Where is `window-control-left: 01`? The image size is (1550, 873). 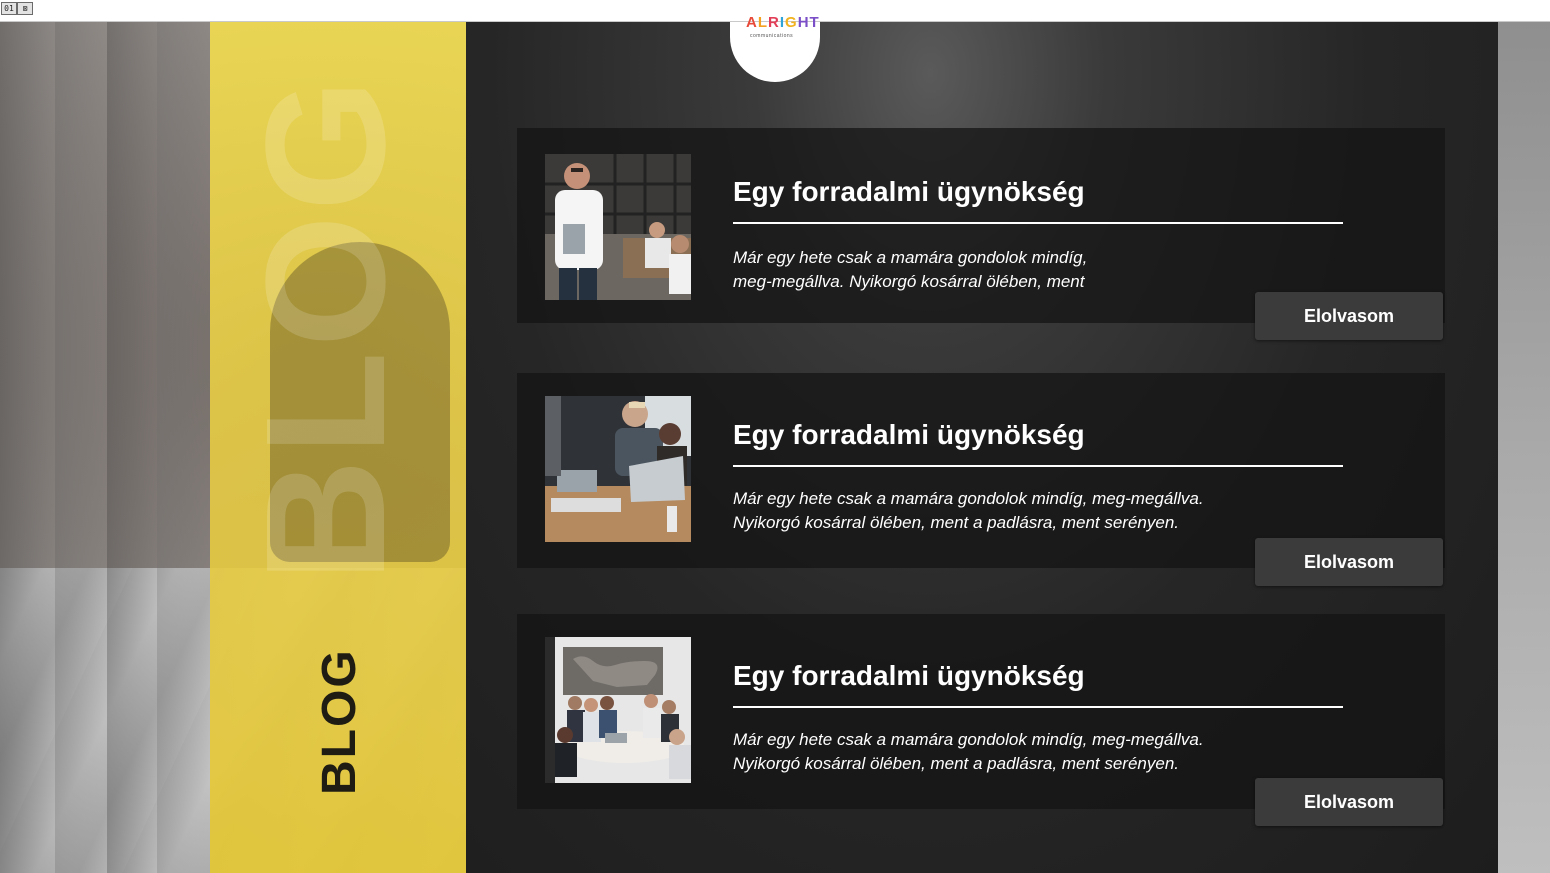 window-control-left: 01 is located at coordinates (9, 8).